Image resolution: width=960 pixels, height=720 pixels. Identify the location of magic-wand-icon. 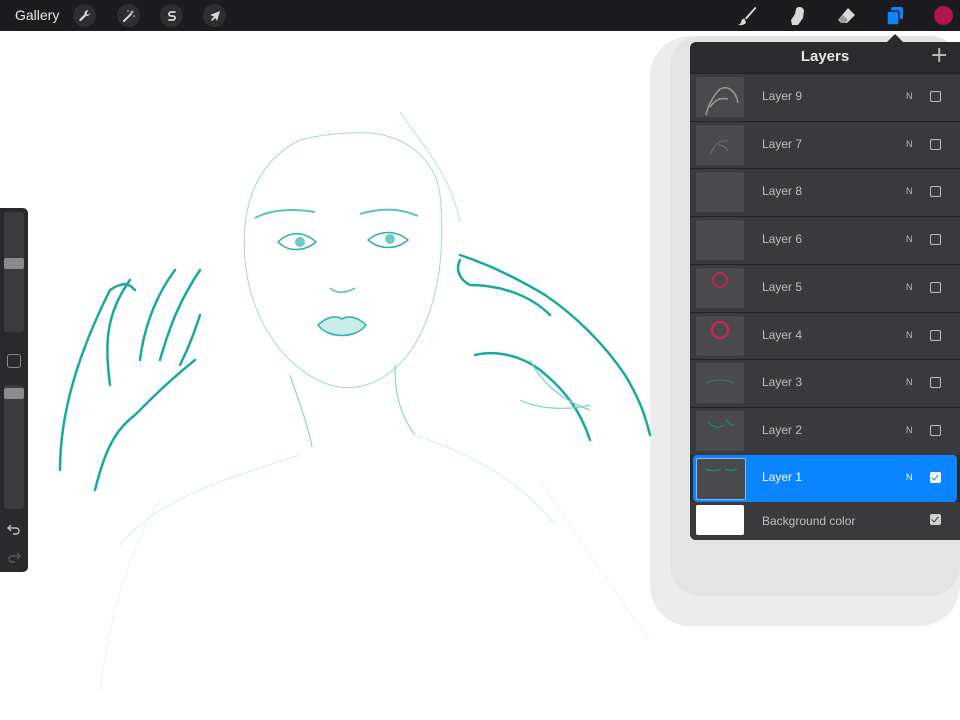
(128, 15).